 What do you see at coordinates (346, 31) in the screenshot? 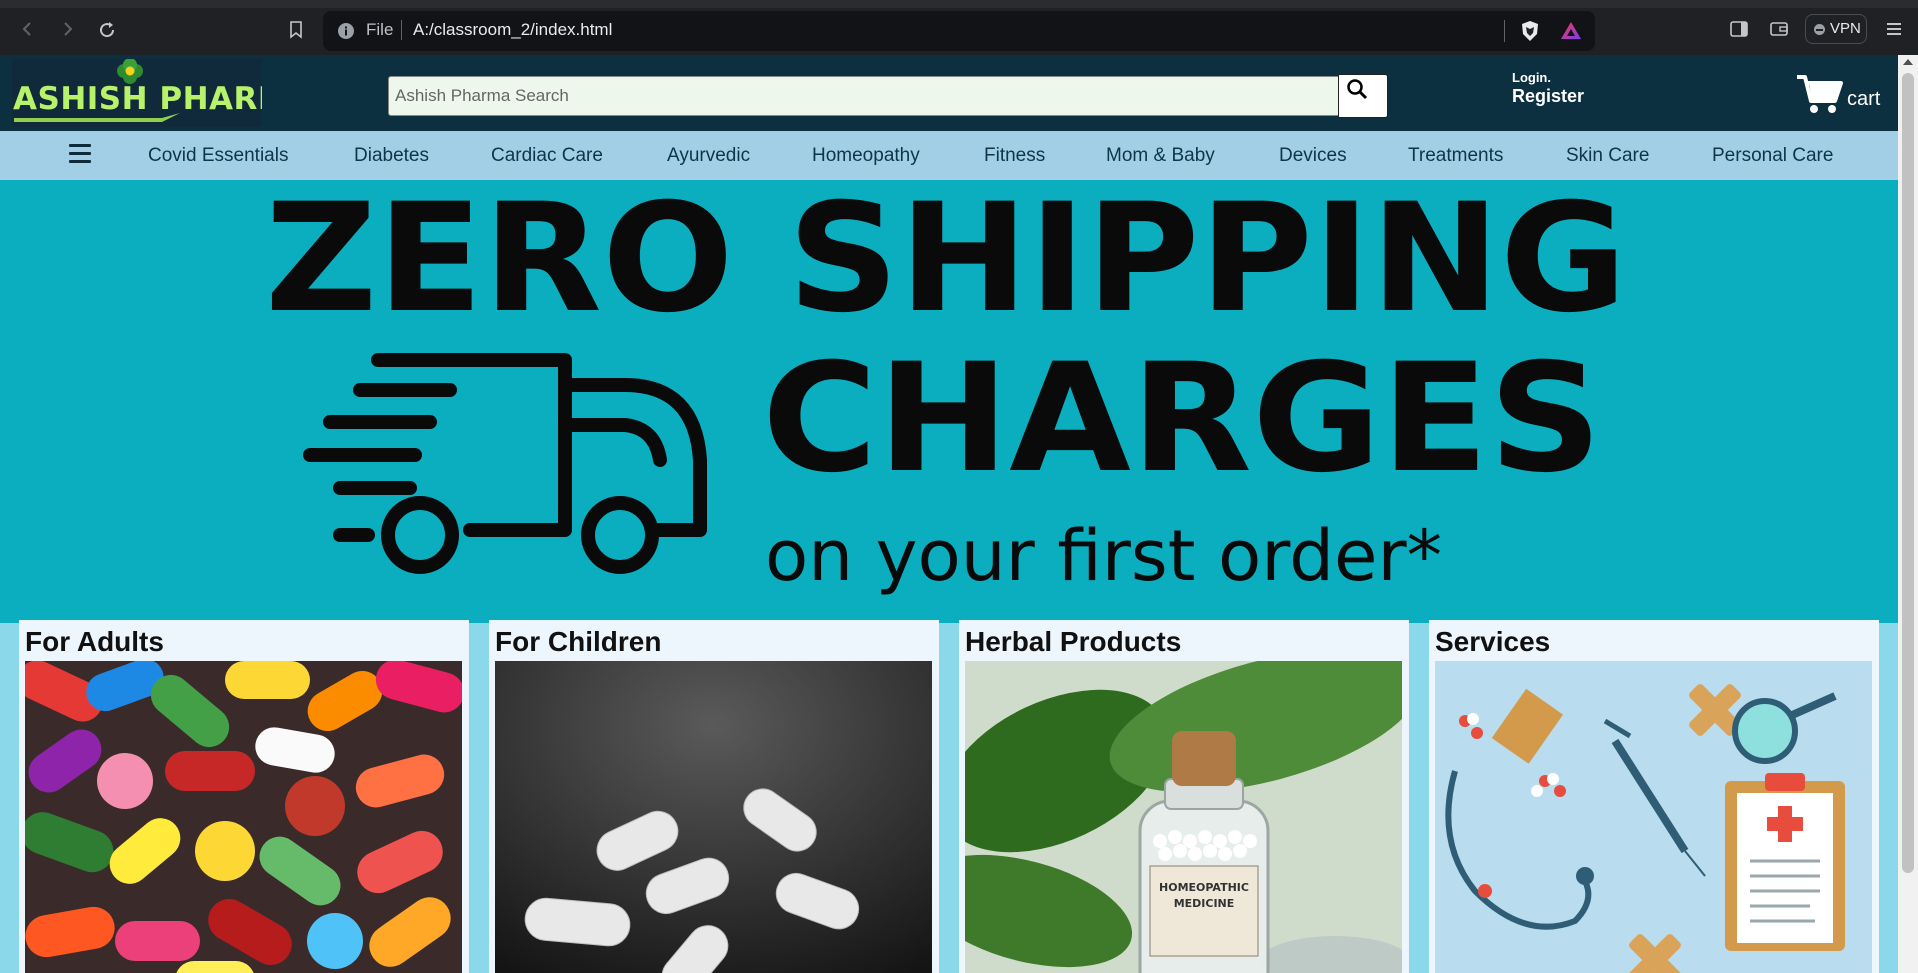
I see `site-info-icon` at bounding box center [346, 31].